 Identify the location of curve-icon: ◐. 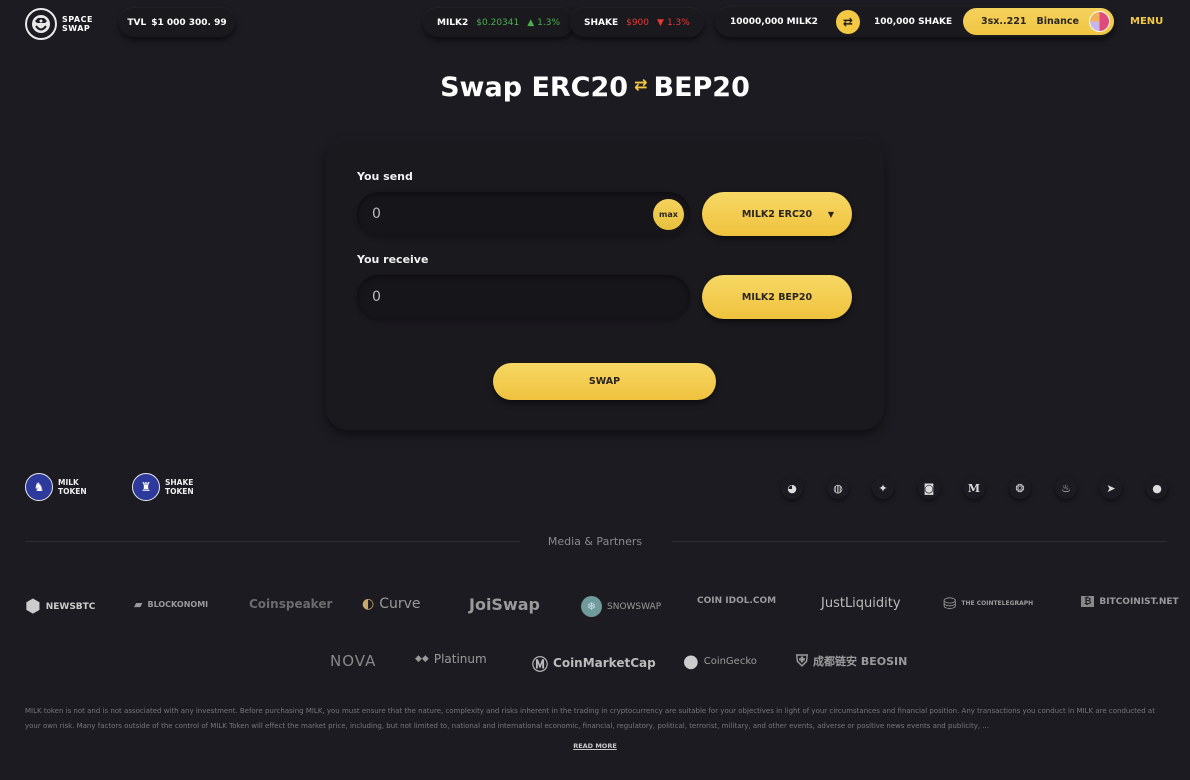
(368, 604).